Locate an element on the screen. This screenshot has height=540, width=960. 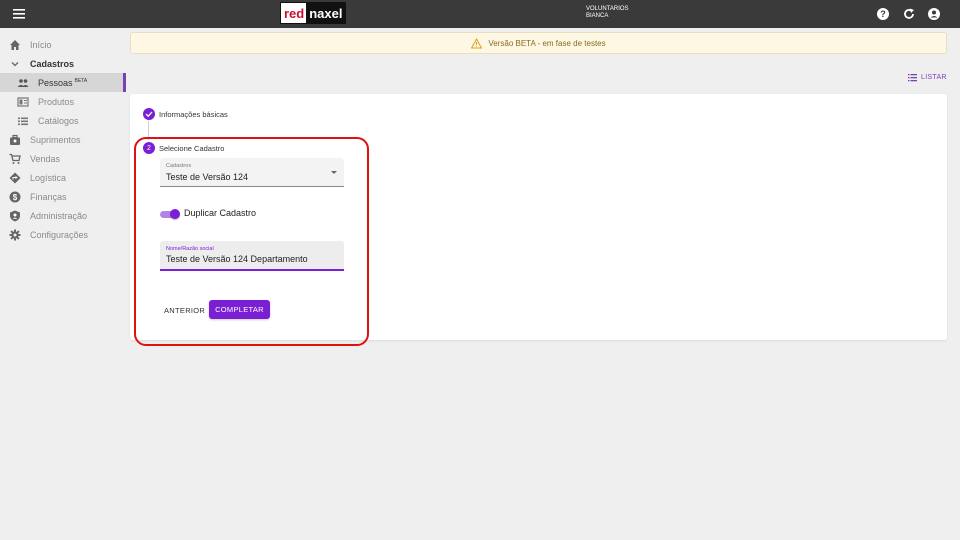
step-1-label: Informações básicas is located at coordinates (193, 114).